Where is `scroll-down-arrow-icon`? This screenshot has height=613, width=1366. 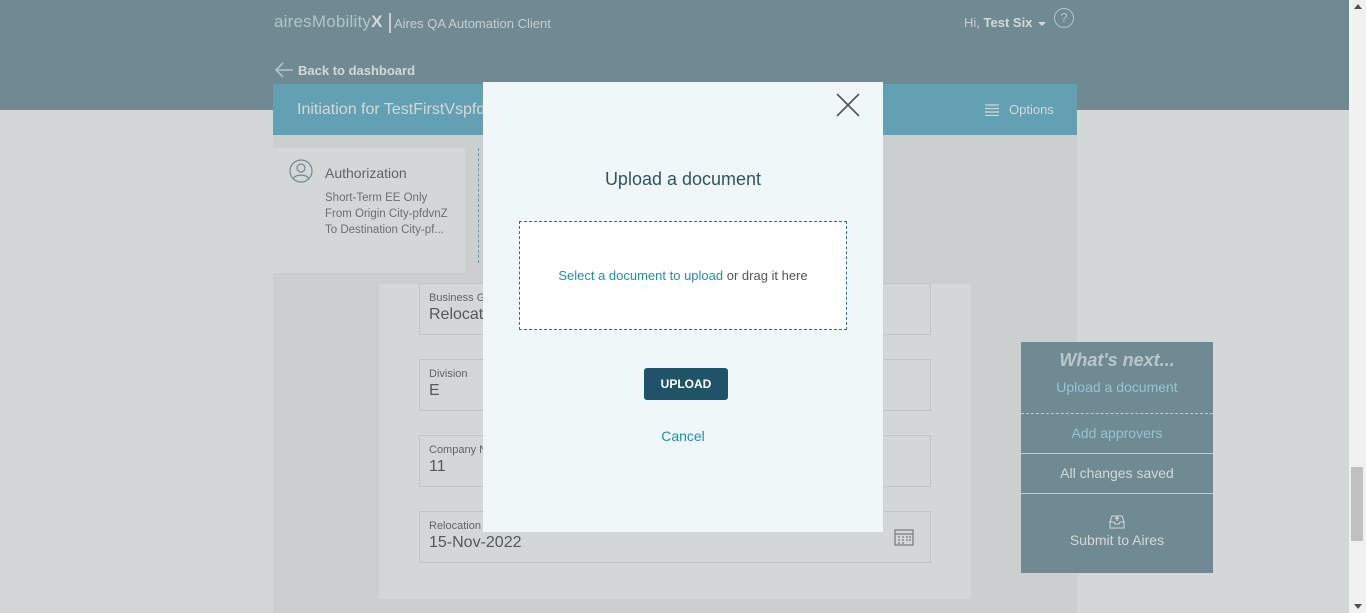 scroll-down-arrow-icon is located at coordinates (1358, 606).